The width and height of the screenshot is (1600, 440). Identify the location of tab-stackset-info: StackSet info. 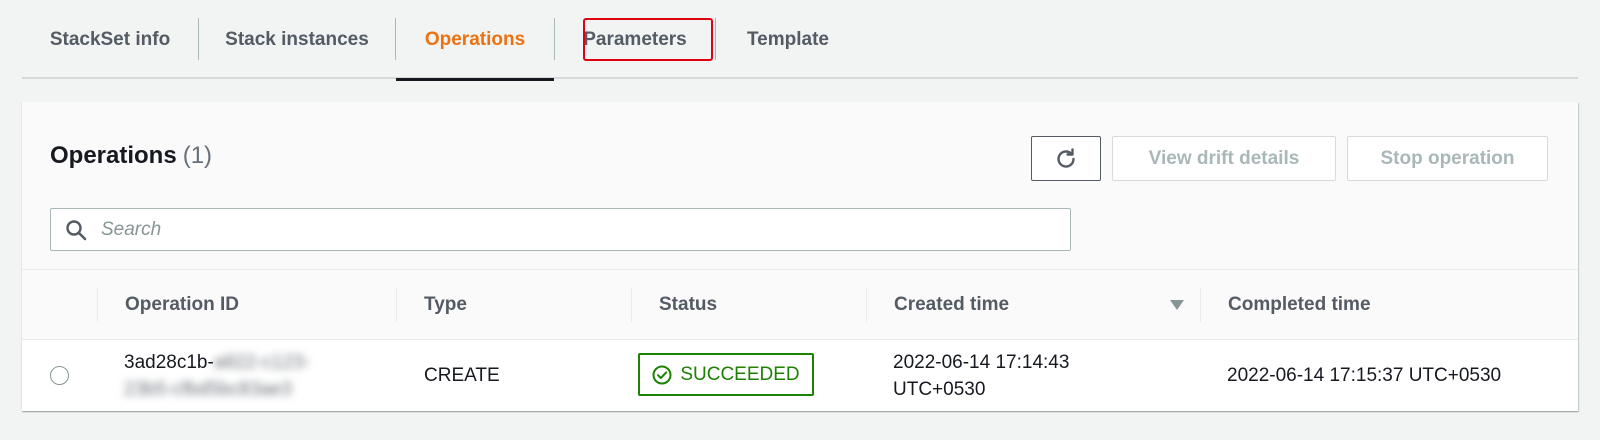
(110, 39).